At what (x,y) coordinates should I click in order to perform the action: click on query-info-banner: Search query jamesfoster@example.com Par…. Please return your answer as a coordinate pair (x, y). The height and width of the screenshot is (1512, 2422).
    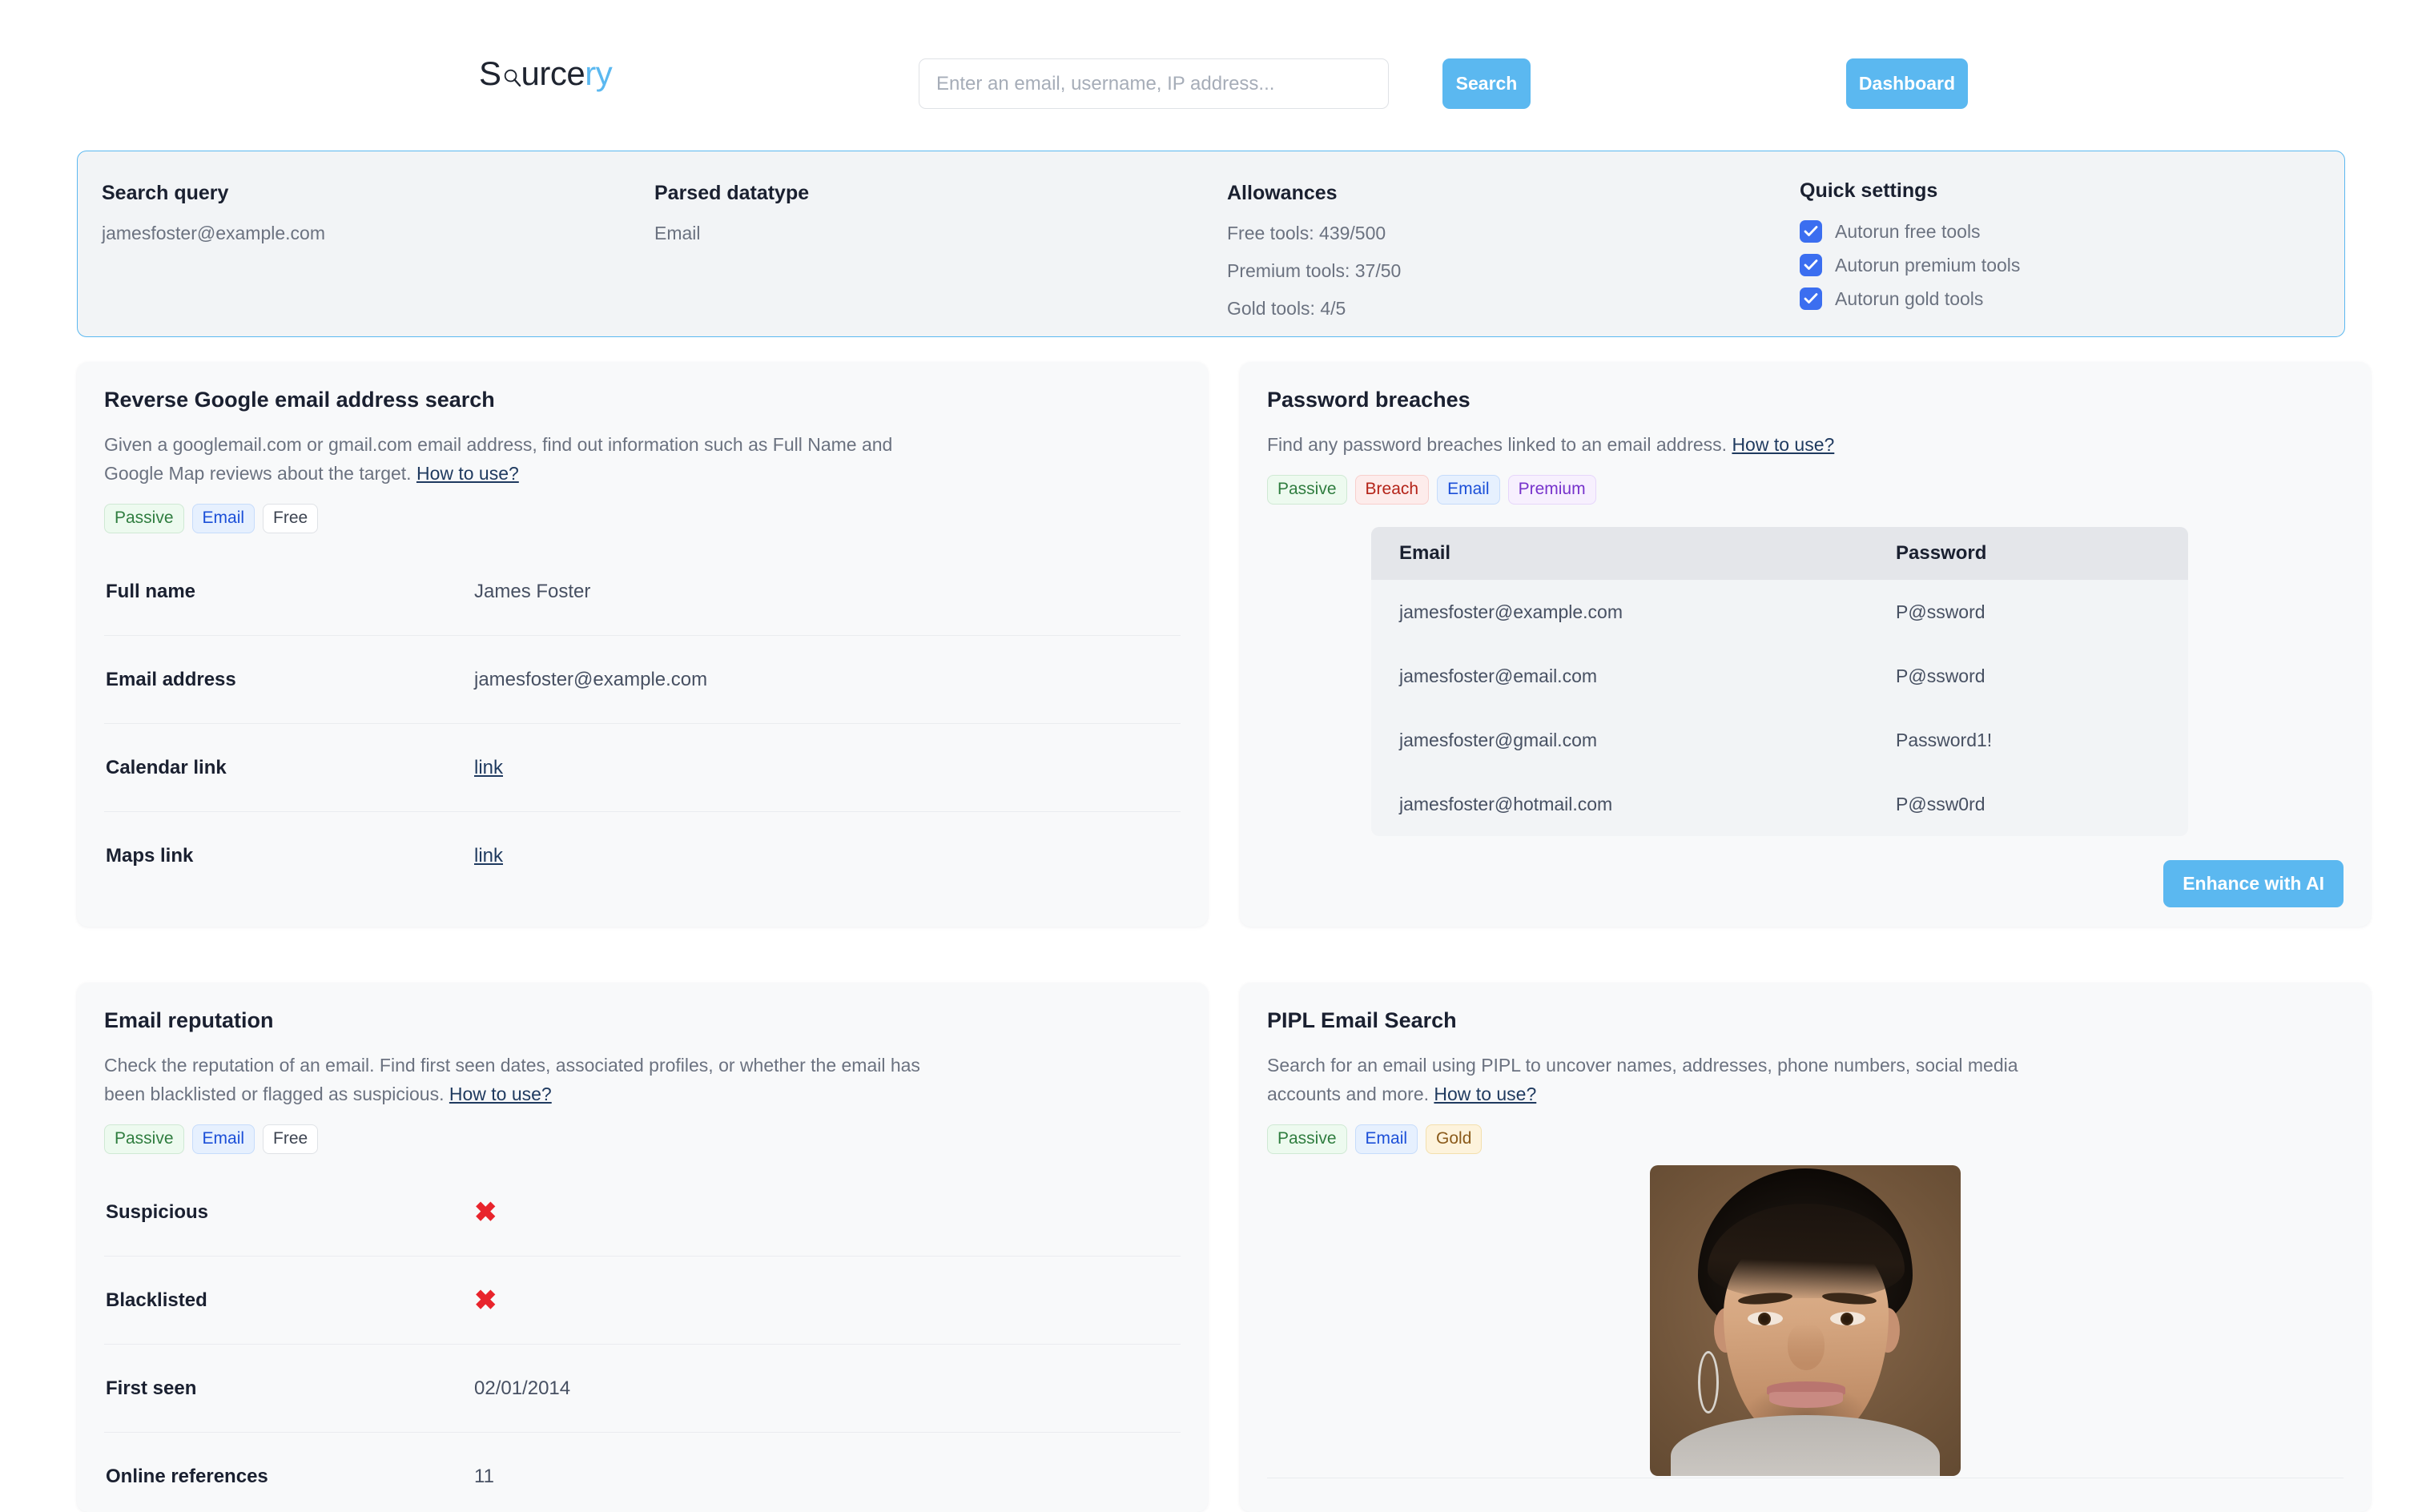
    Looking at the image, I should click on (1211, 244).